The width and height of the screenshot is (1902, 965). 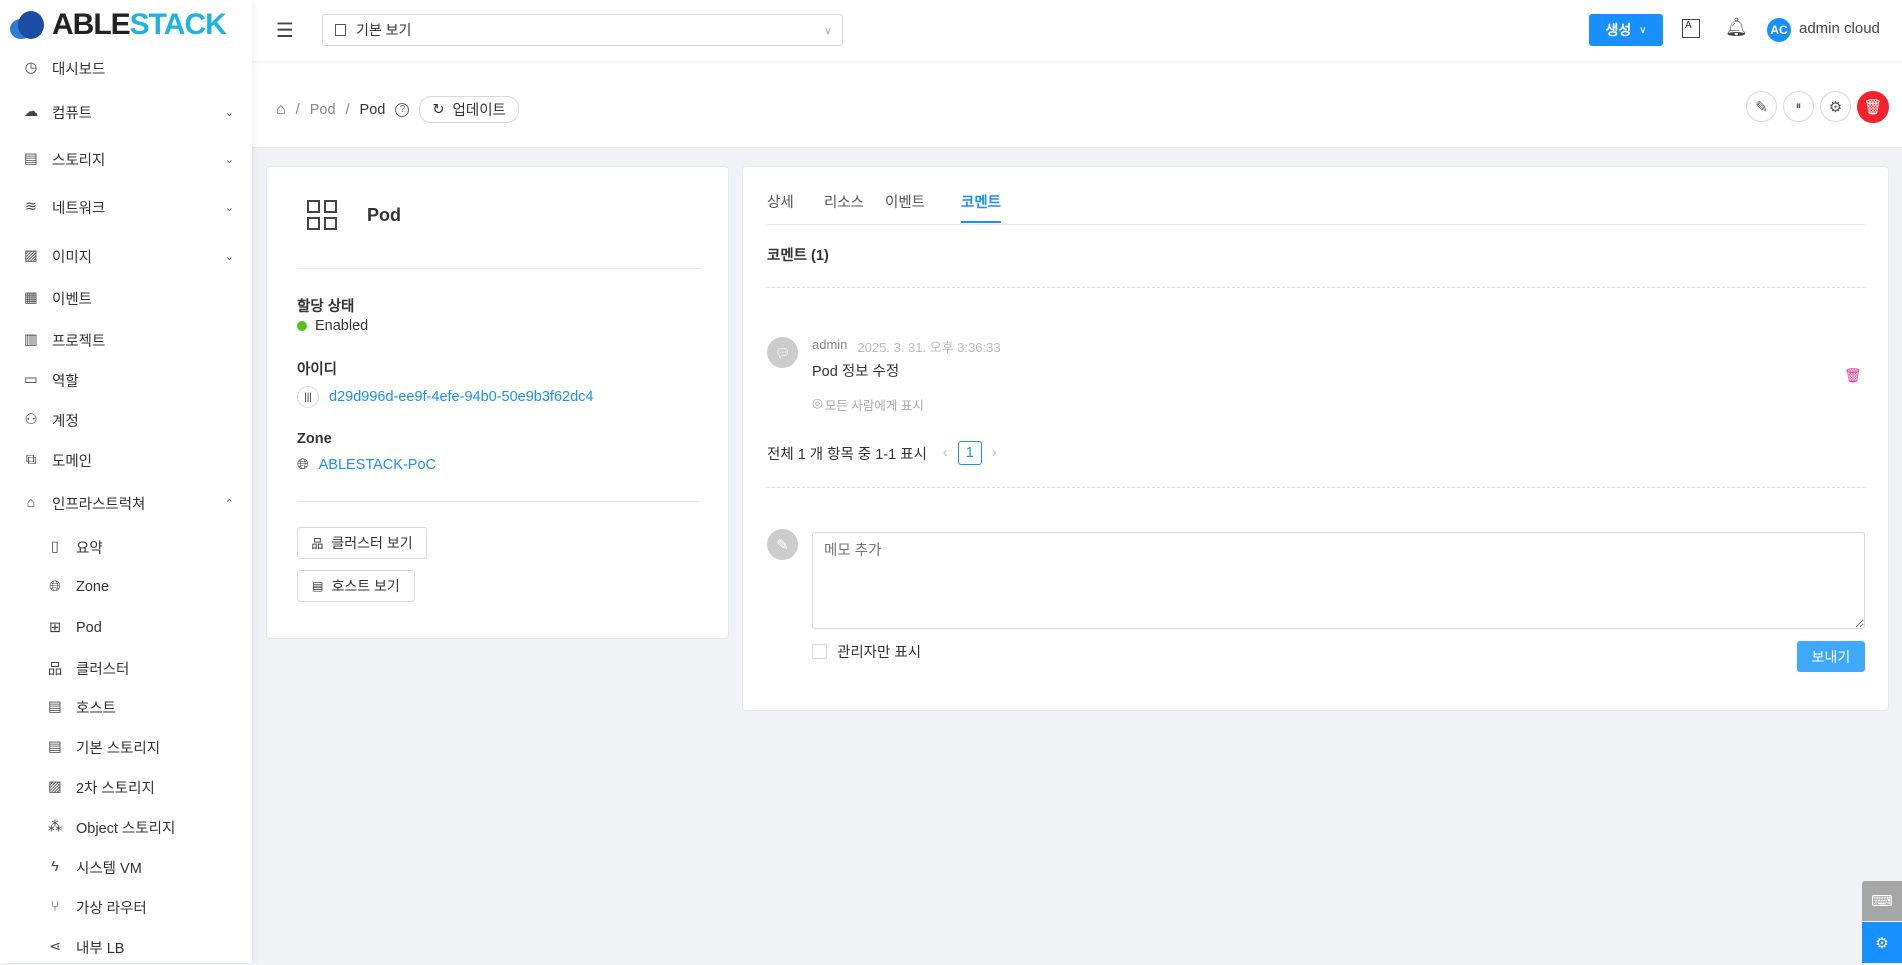 What do you see at coordinates (126, 159) in the screenshot?
I see `sidebar-item-2: ▤ 스토리지 ⌄` at bounding box center [126, 159].